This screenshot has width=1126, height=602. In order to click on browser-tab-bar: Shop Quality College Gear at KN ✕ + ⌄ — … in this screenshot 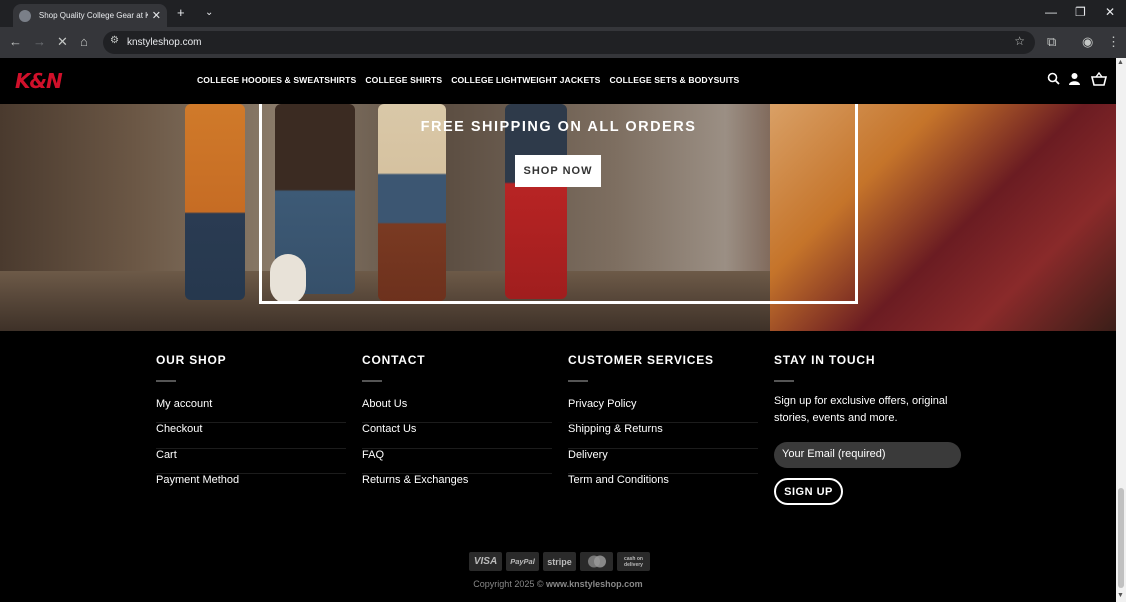, I will do `click(563, 13)`.